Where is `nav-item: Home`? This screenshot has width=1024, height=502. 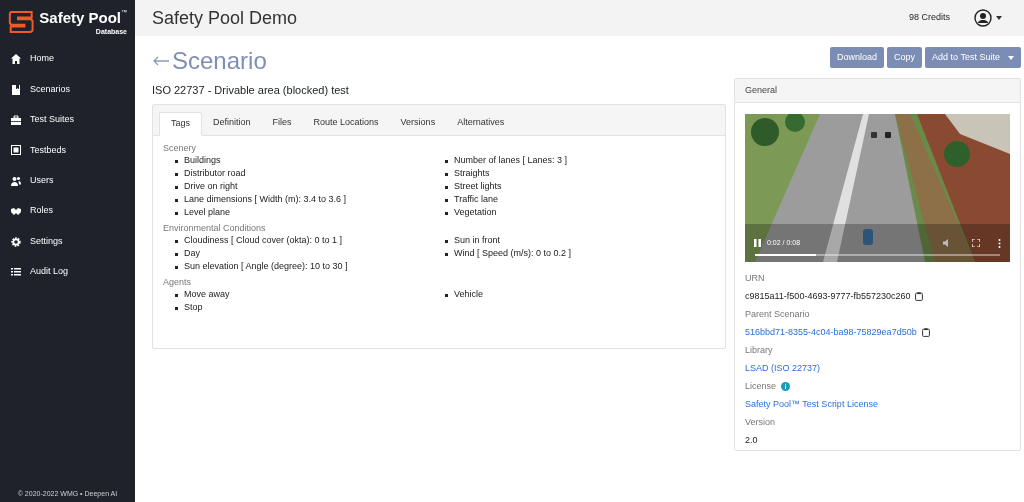 nav-item: Home is located at coordinates (67, 59).